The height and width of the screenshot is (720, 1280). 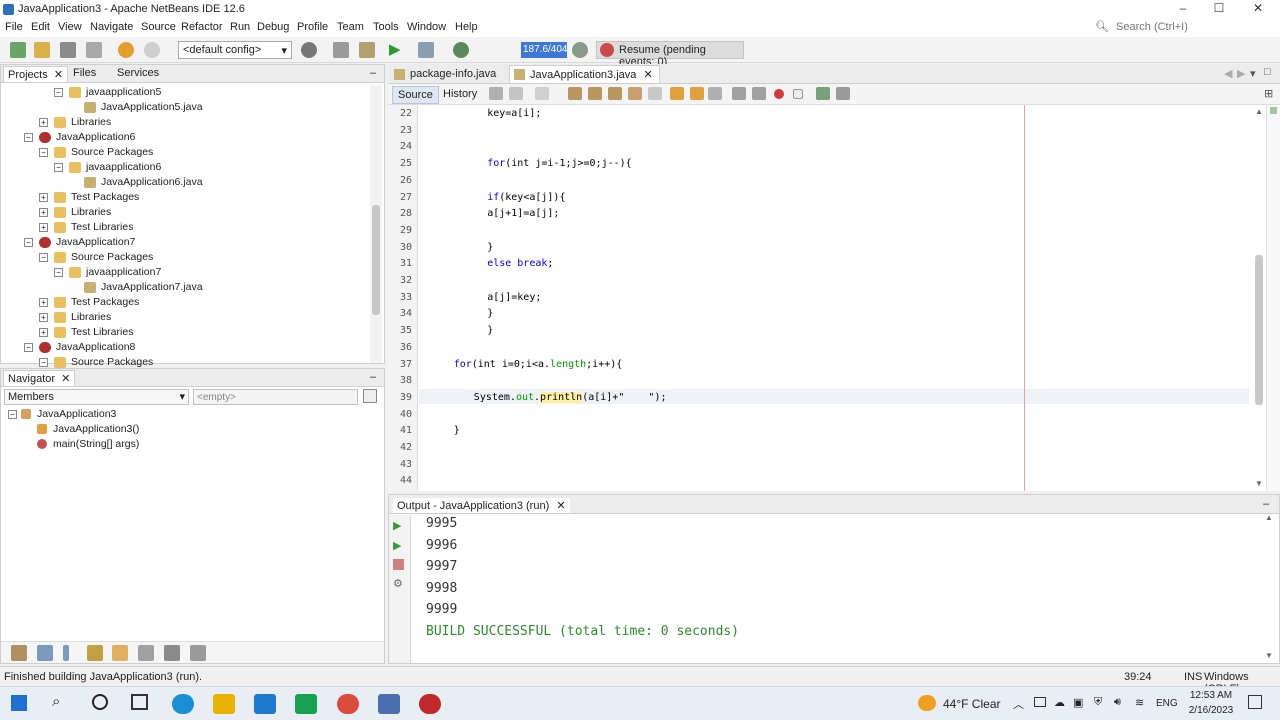 What do you see at coordinates (1018, 704) in the screenshot?
I see `tray-chevron-up-icon: ︿` at bounding box center [1018, 704].